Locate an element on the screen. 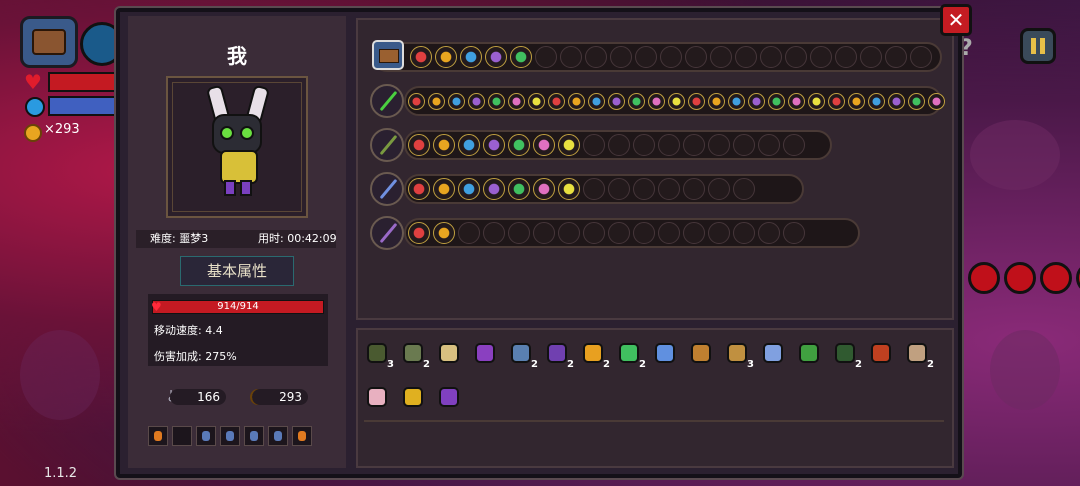  honey-pot-icon: 2 is located at coordinates (595, 355).